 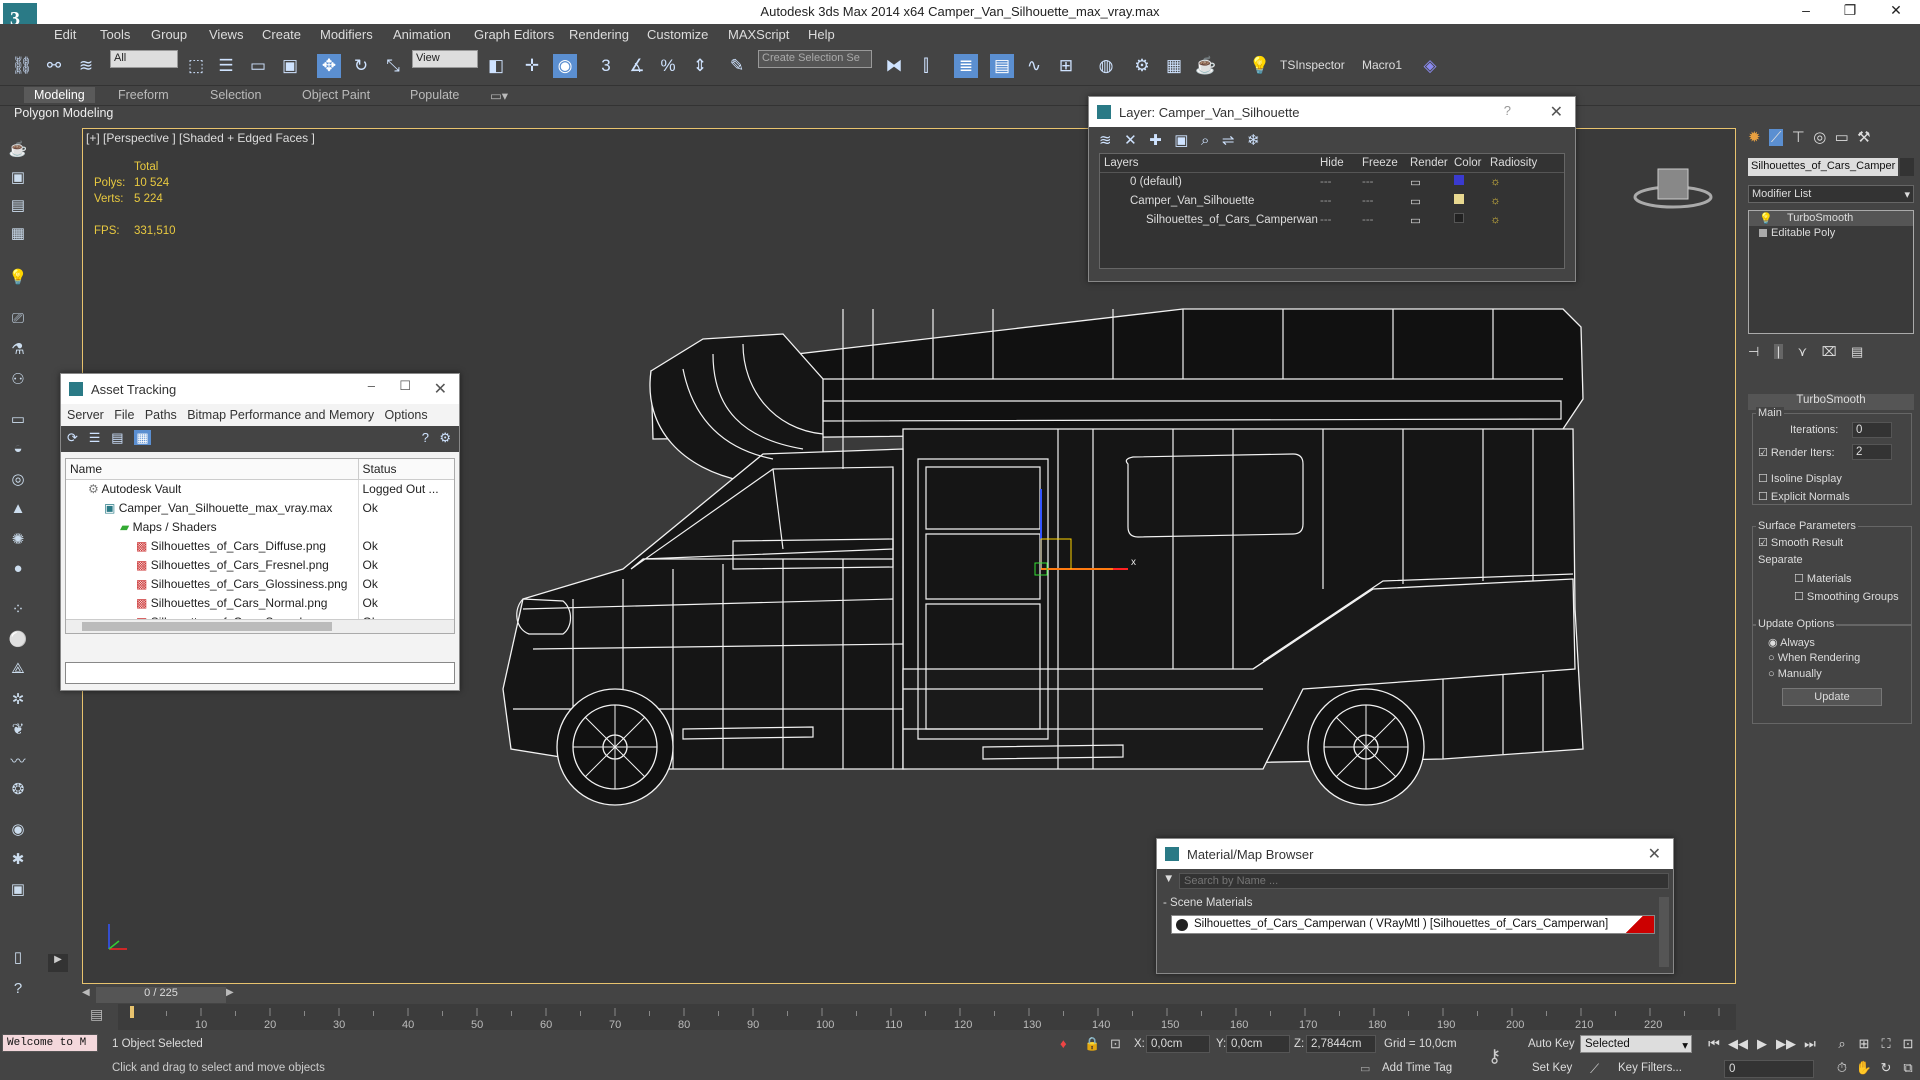 What do you see at coordinates (668, 66) in the screenshot?
I see `percent-snap-icon: %` at bounding box center [668, 66].